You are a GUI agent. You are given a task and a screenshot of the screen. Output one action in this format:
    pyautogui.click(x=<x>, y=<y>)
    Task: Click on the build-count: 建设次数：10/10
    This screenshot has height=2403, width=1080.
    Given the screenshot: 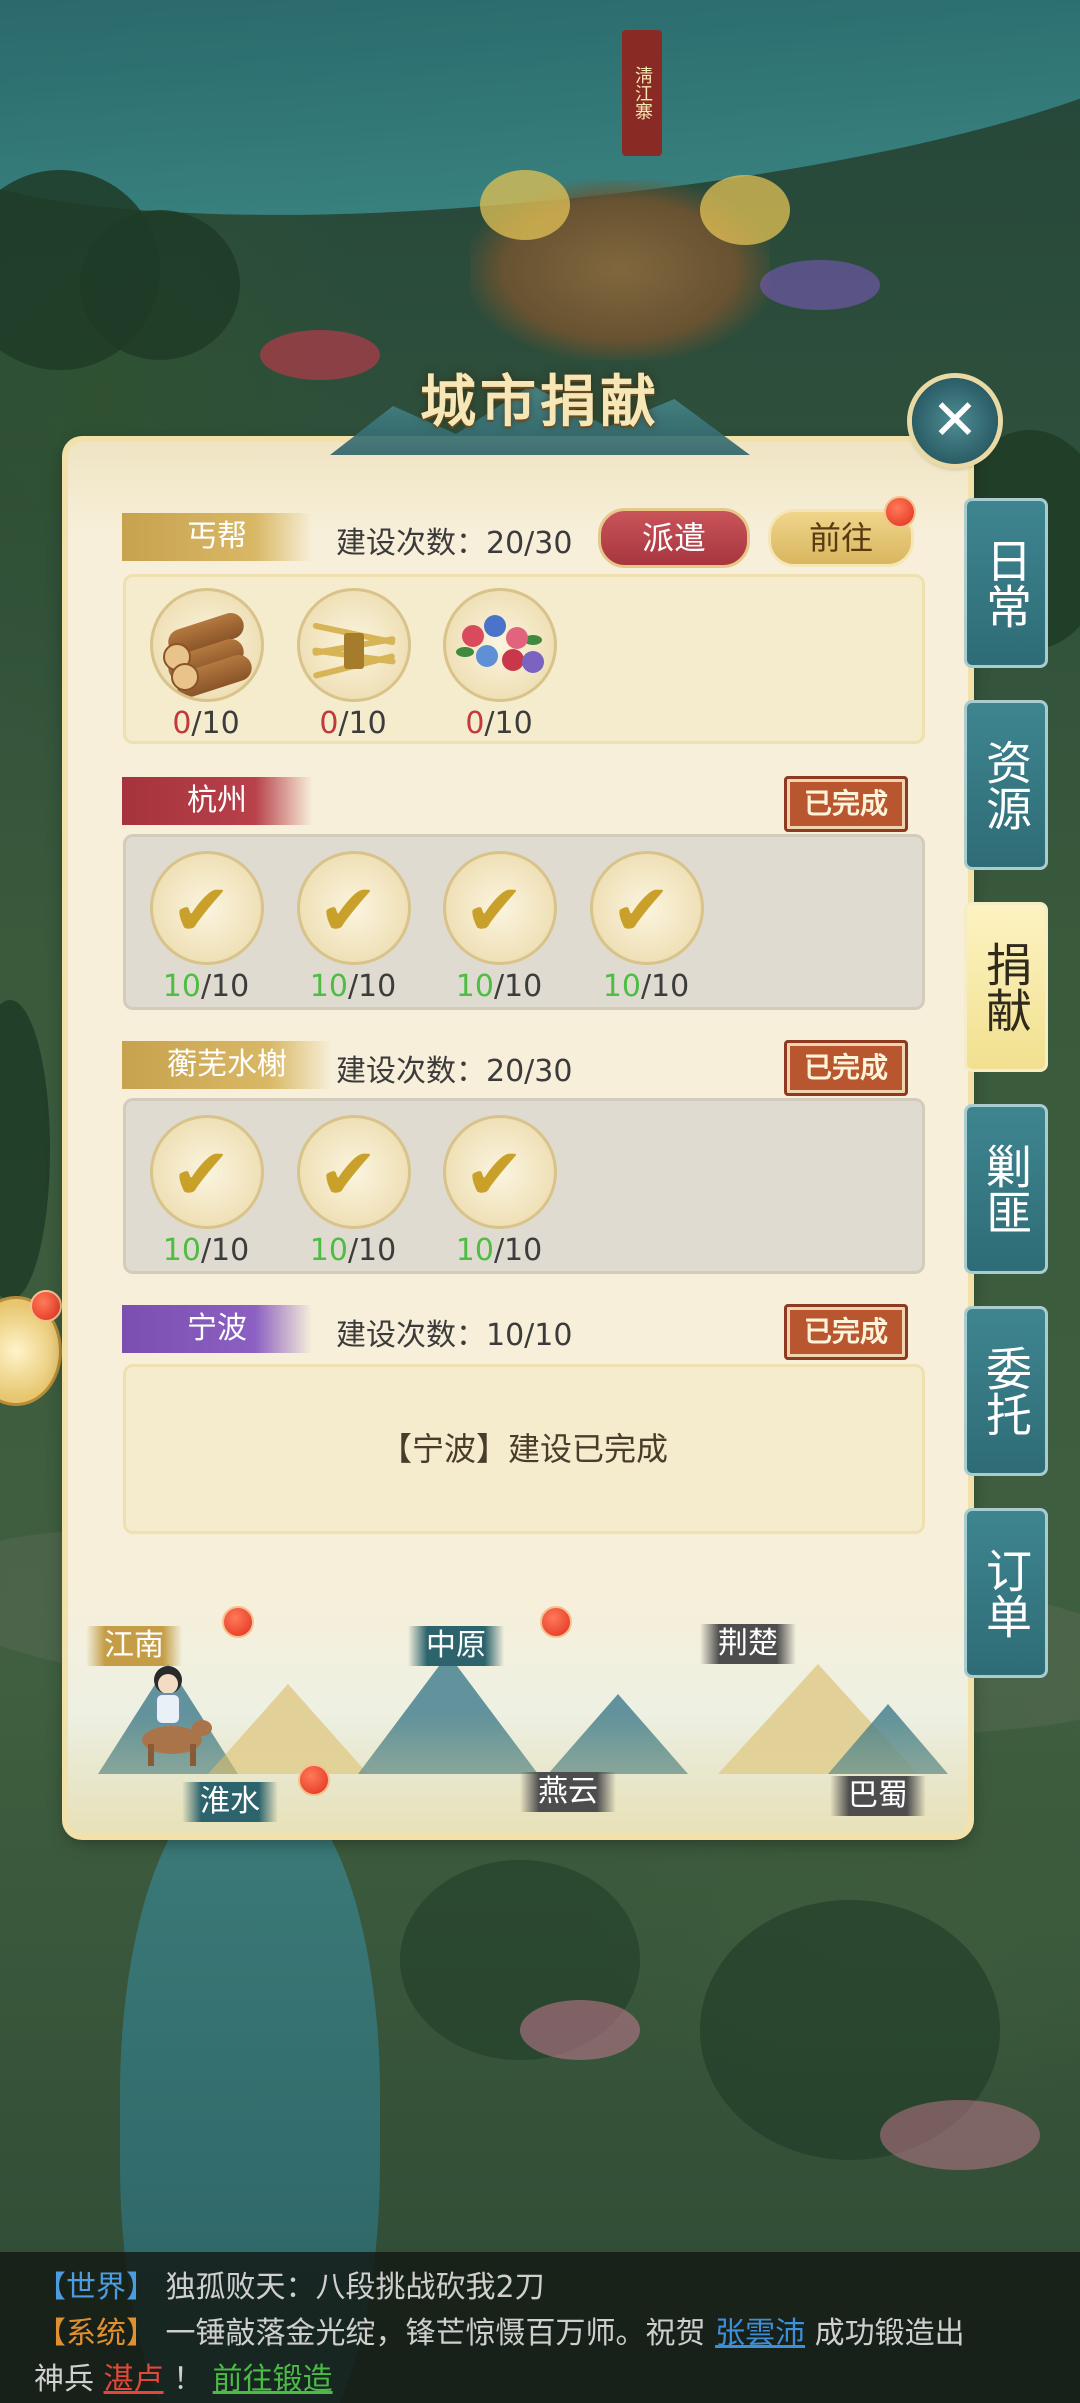 What is the action you would take?
    pyautogui.click(x=454, y=1335)
    